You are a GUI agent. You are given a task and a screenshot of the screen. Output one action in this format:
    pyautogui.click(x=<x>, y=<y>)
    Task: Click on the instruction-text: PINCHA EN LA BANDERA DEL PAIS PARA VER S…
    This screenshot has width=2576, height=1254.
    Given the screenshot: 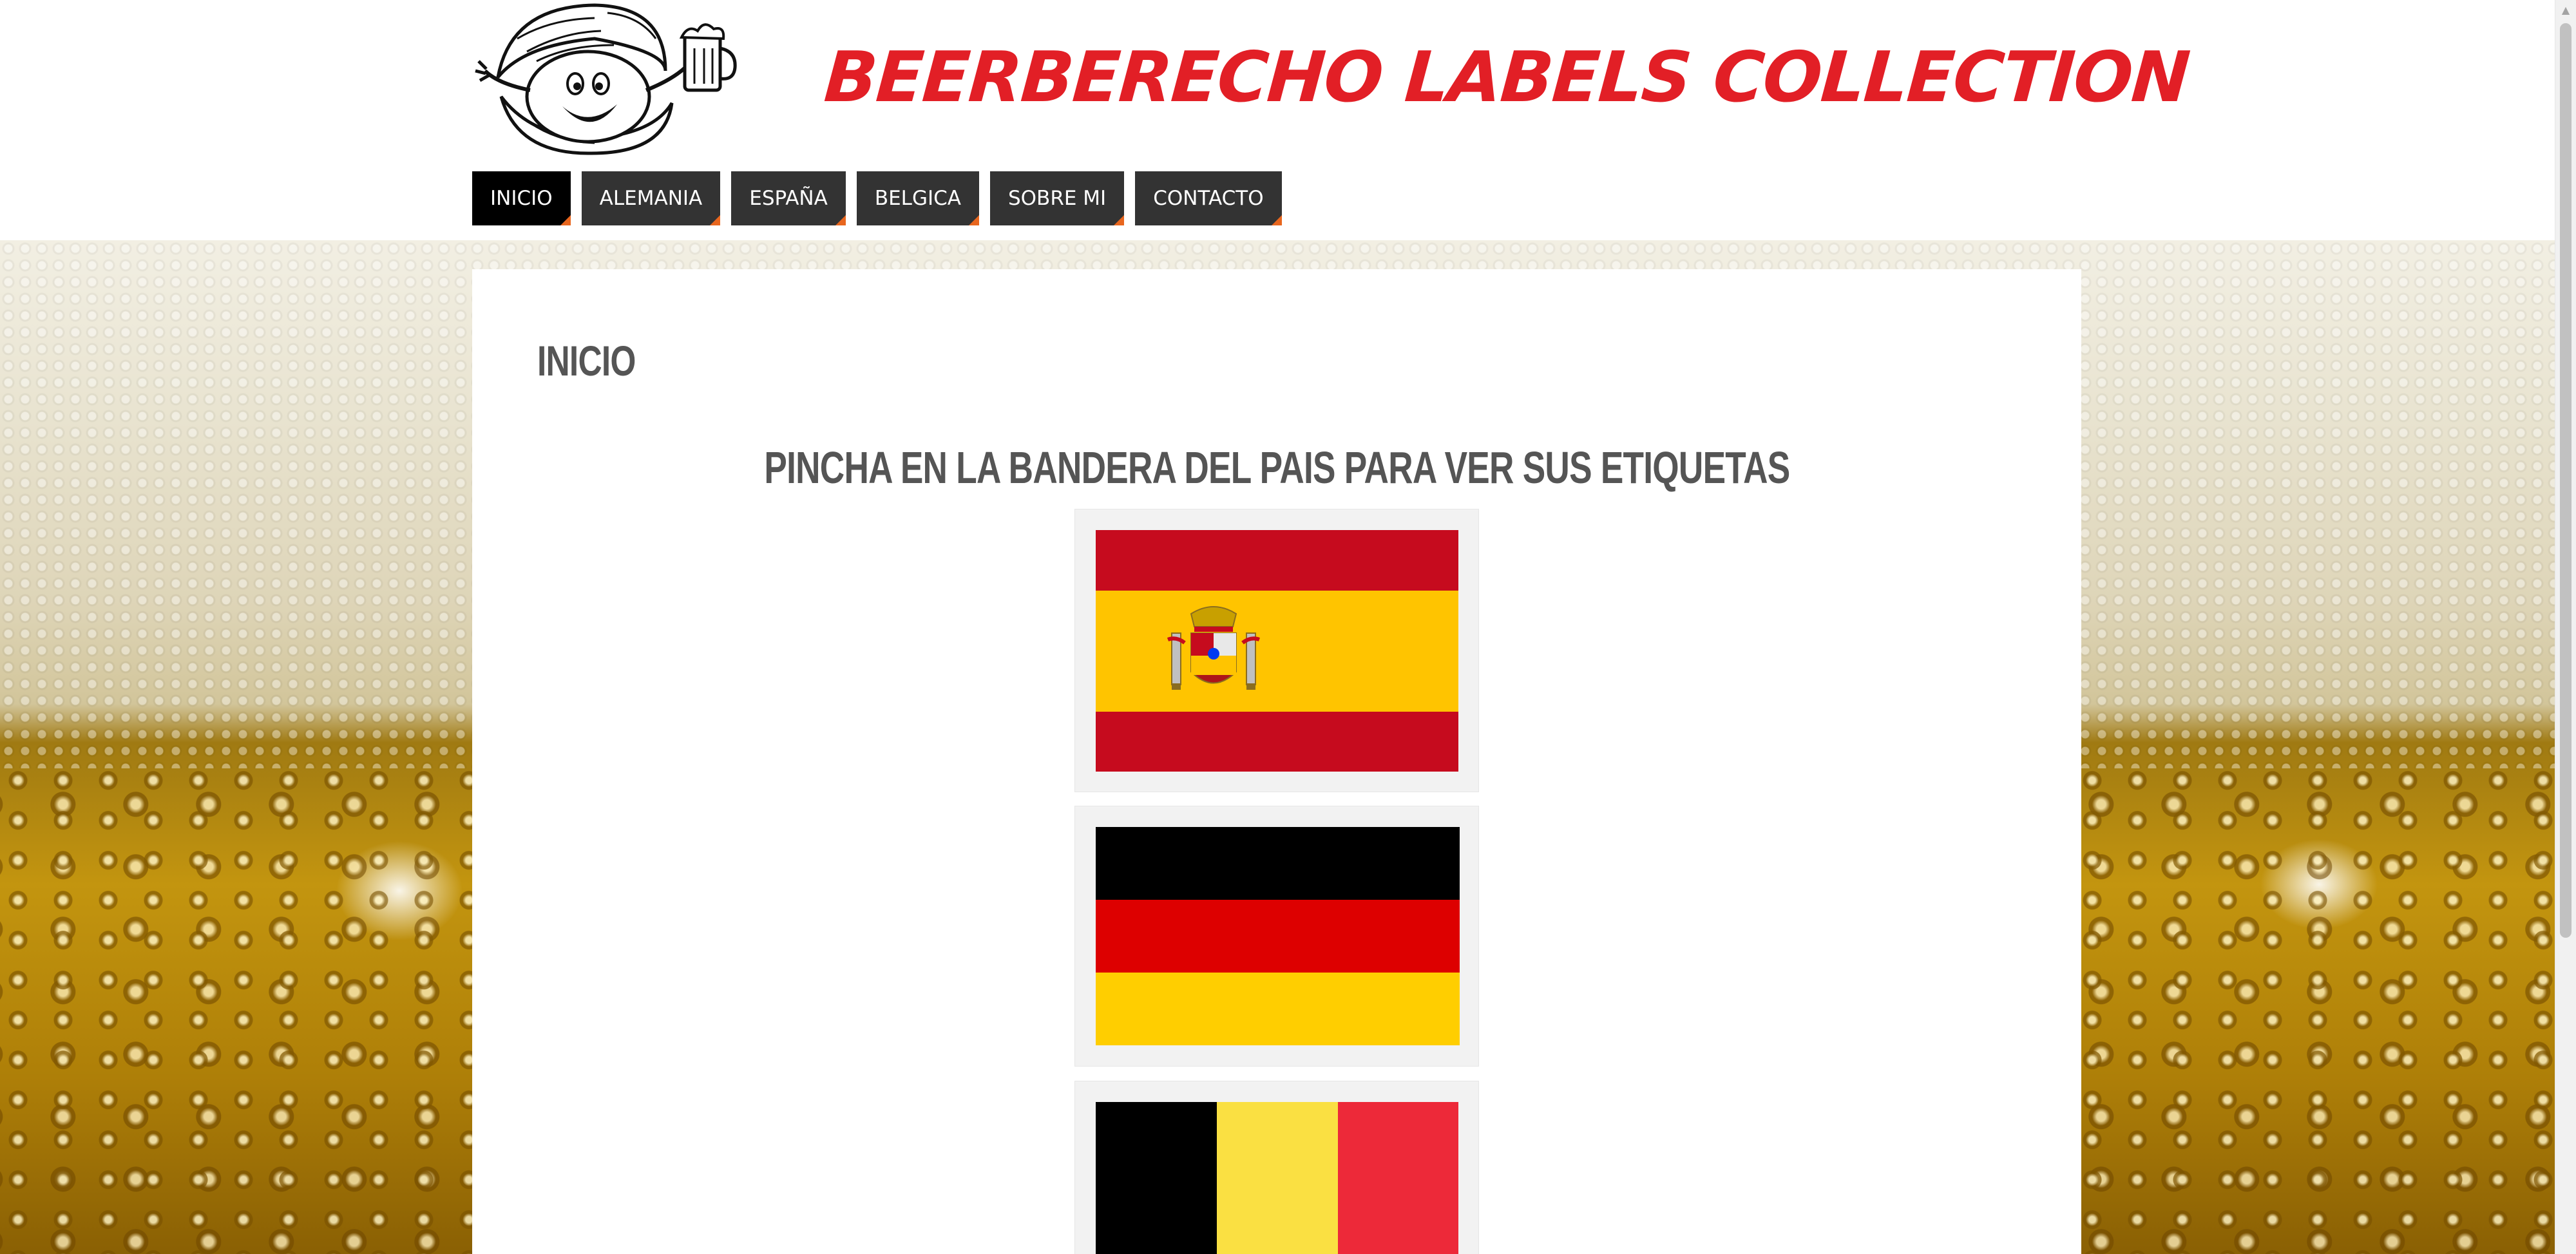 What is the action you would take?
    pyautogui.click(x=1276, y=467)
    